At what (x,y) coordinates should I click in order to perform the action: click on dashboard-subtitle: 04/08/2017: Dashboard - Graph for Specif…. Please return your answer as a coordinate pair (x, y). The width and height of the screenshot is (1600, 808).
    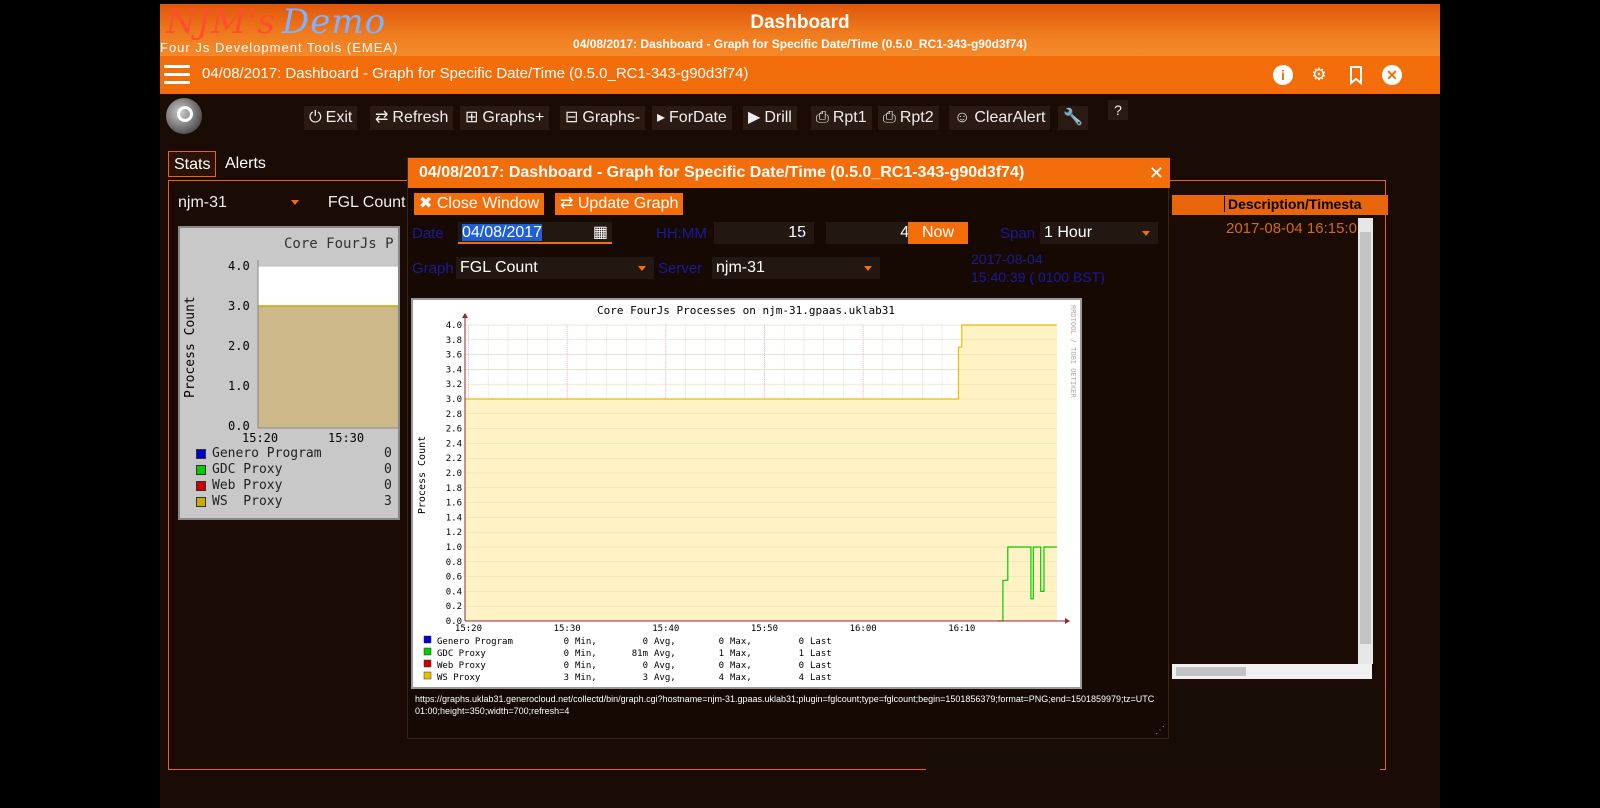
    Looking at the image, I should click on (800, 44).